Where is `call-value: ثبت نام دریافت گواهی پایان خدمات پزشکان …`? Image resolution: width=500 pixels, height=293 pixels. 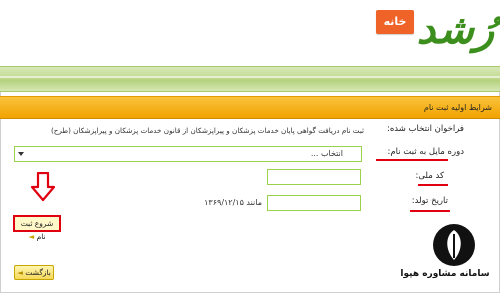
call-value: ثبت نام دریافت گواهی پایان خدمات پزشکان … is located at coordinates (207, 130).